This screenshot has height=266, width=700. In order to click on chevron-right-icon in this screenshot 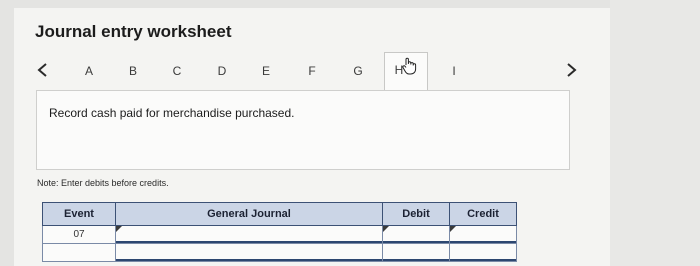, I will do `click(572, 70)`.